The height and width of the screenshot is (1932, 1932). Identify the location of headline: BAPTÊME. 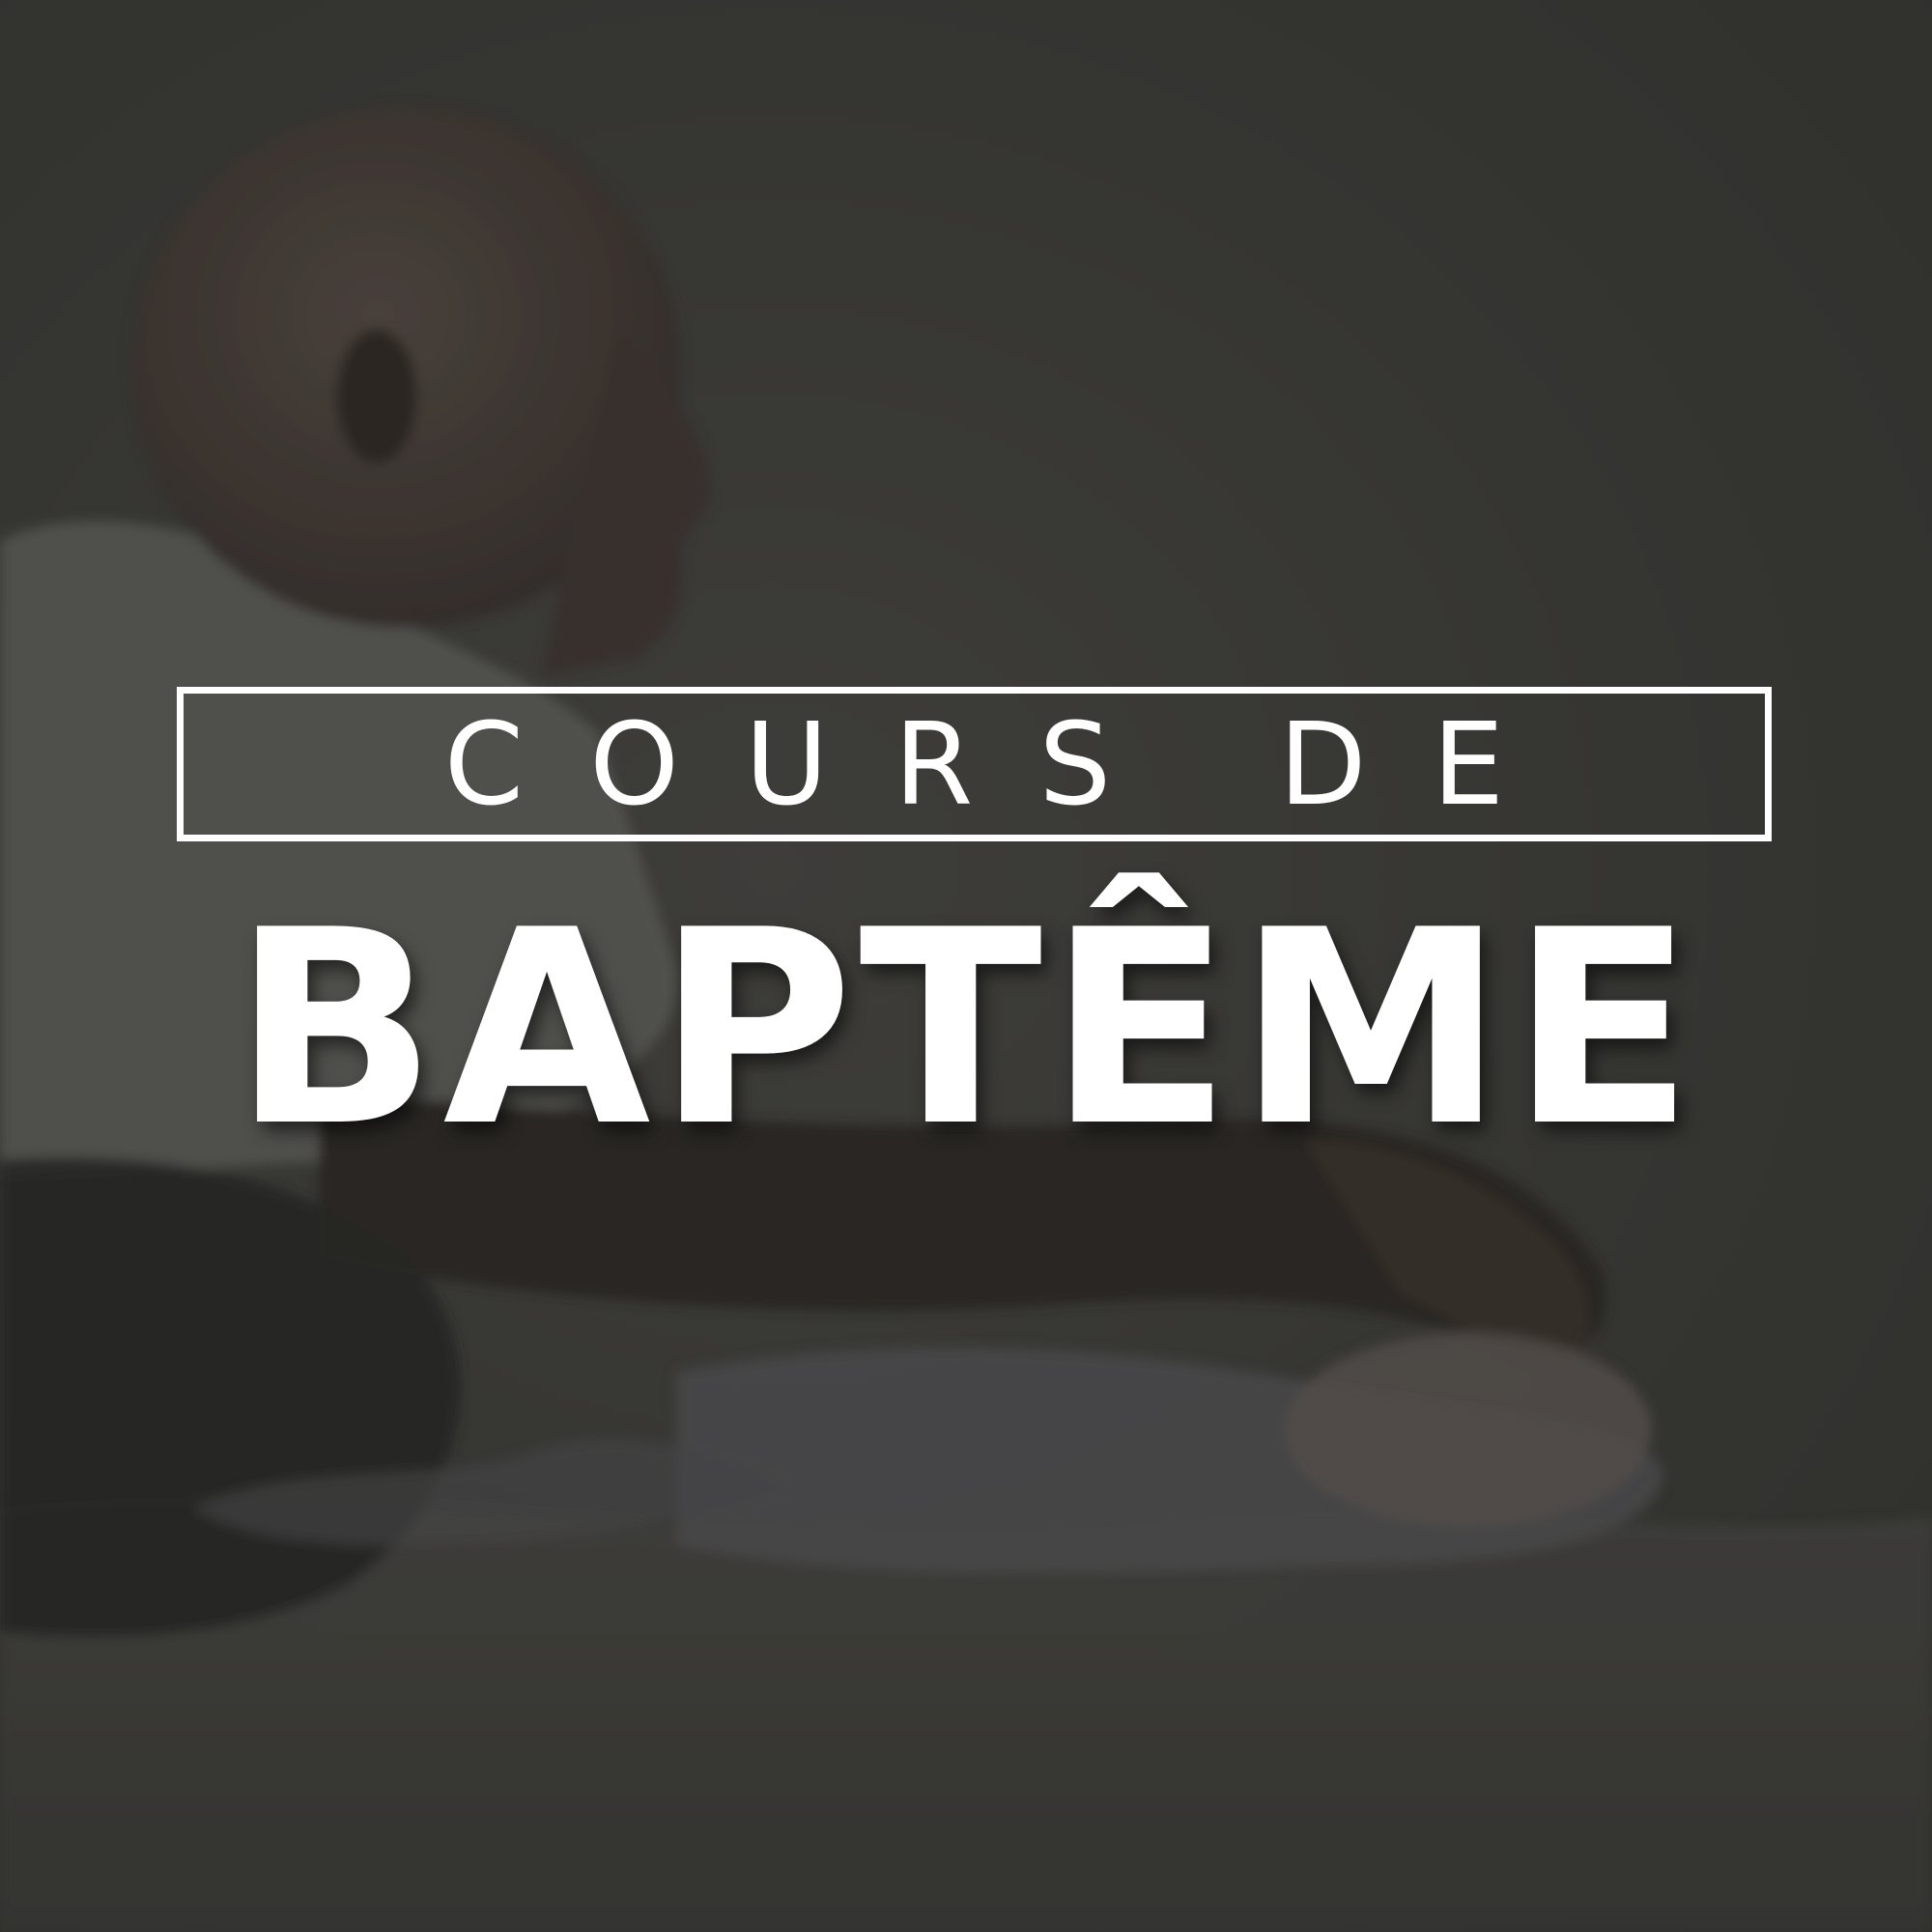
(966, 1028).